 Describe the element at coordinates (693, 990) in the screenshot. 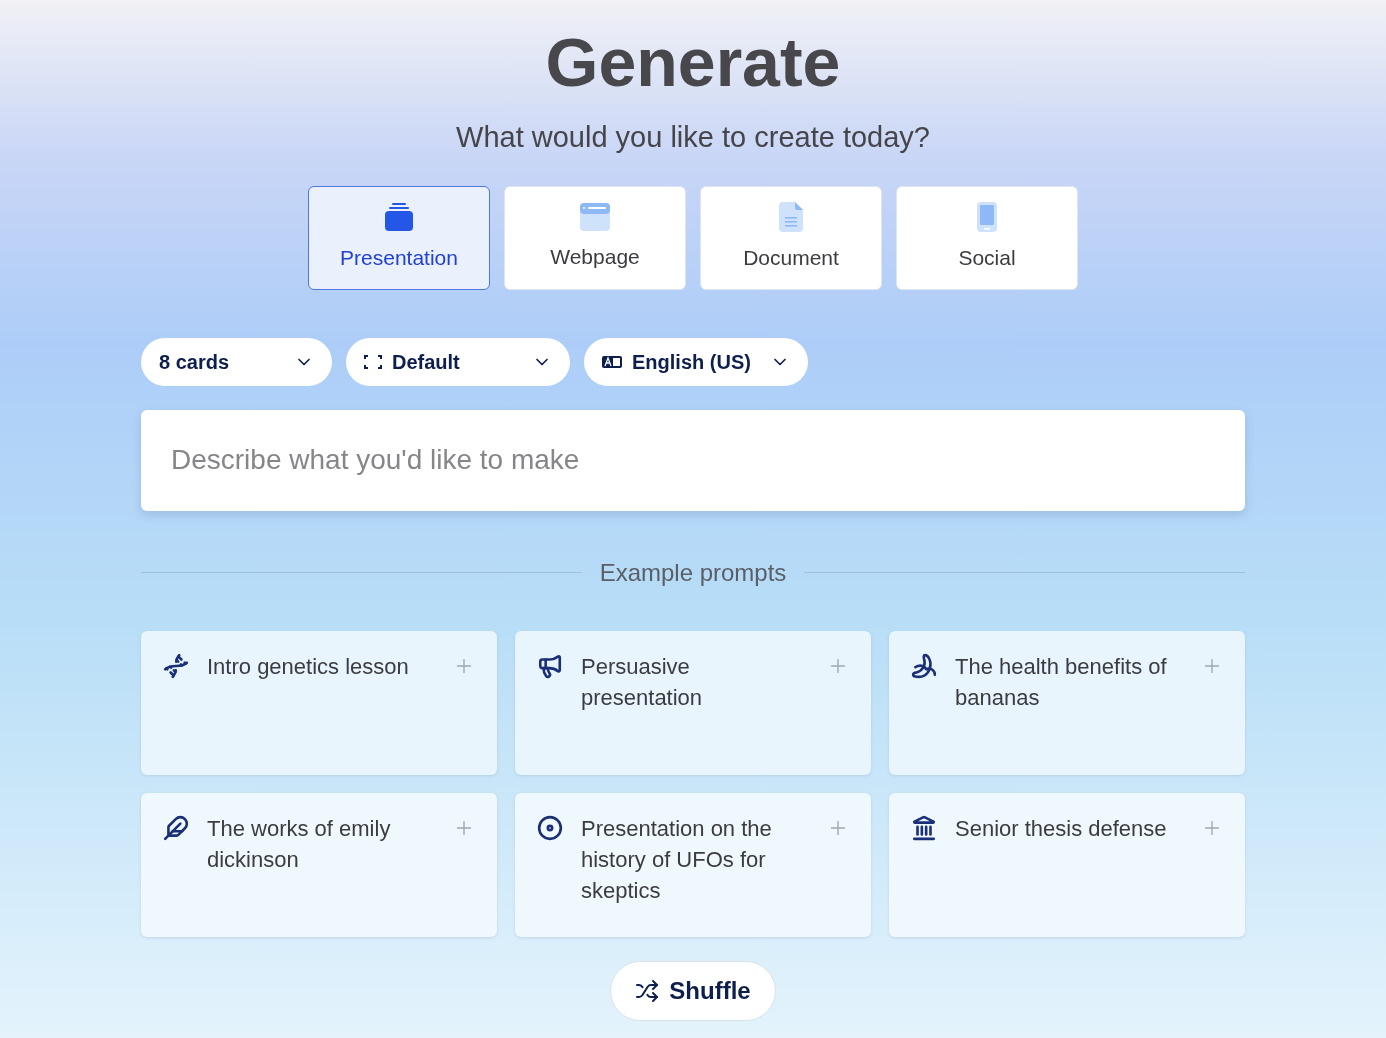

I see `shuffle-button: Shuffle` at that location.